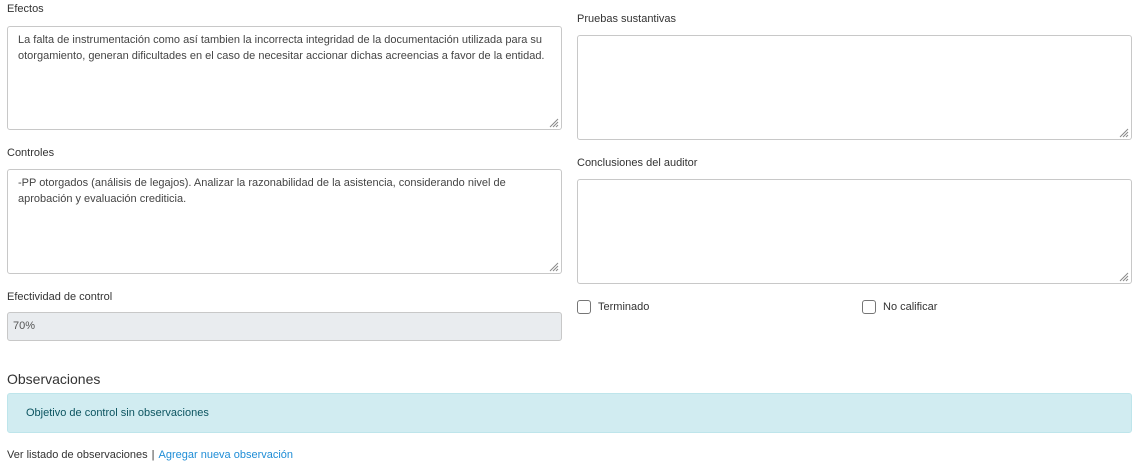 The height and width of the screenshot is (465, 1140). I want to click on terminado-label: Terminado, so click(624, 307).